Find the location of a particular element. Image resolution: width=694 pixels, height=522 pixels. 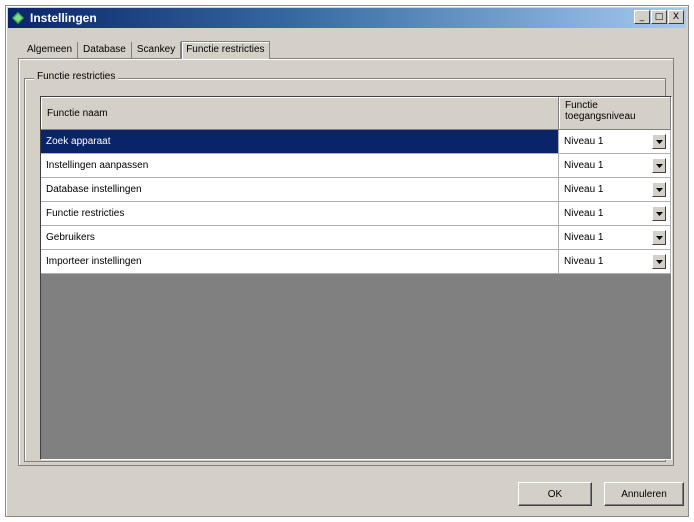

table-row: Zoek apparaat Niveau 1 is located at coordinates (356, 142).